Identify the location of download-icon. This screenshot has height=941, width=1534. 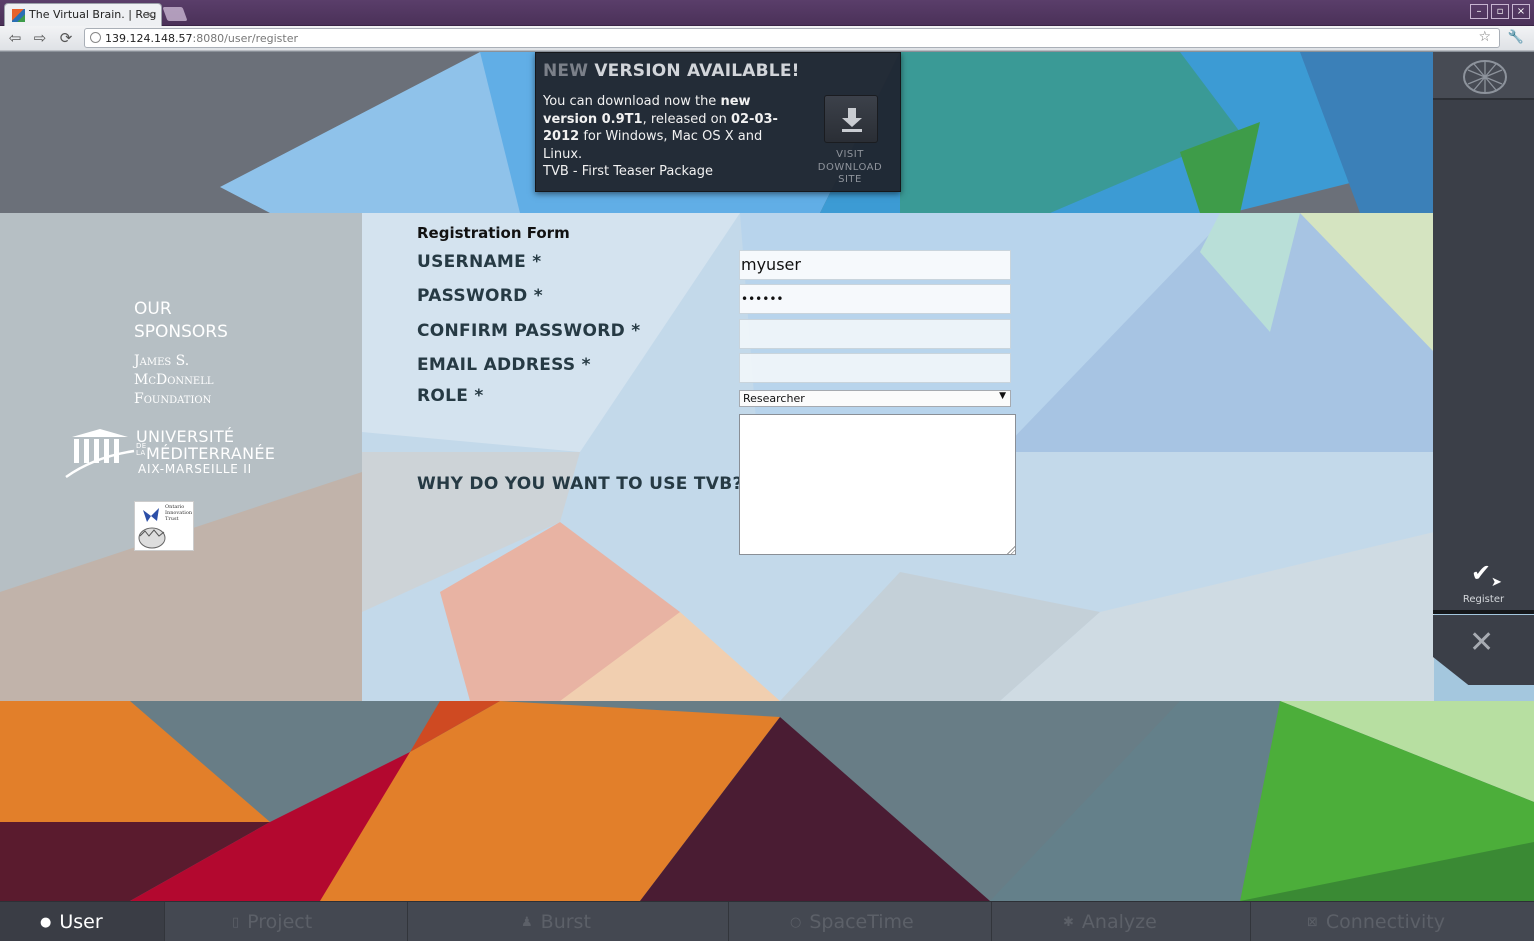
(852, 120).